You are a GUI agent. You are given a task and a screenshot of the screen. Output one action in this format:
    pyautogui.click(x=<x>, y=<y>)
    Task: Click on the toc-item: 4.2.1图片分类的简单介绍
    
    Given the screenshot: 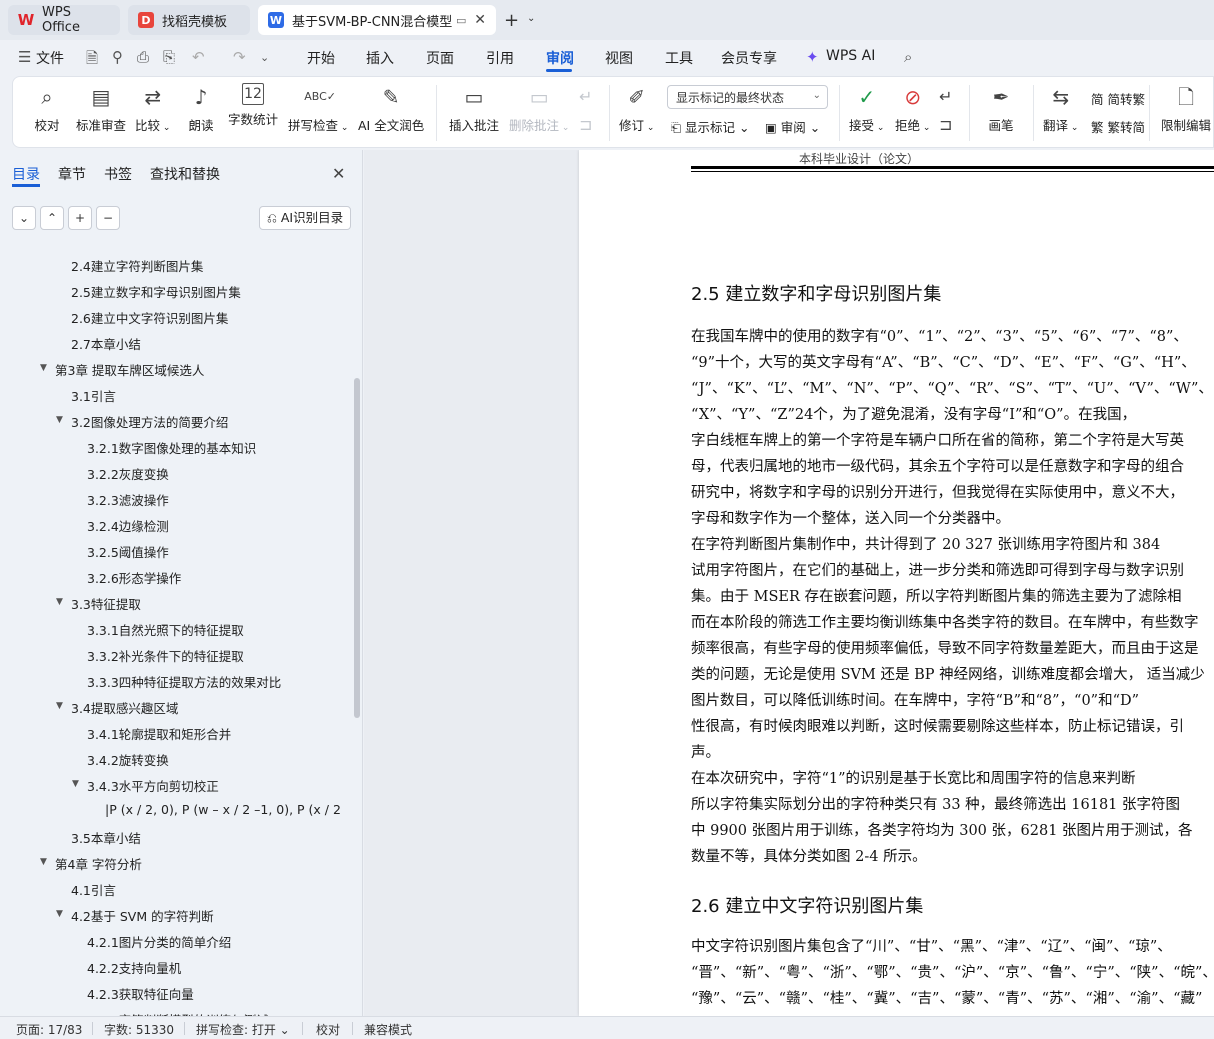 What is the action you would take?
    pyautogui.click(x=175, y=942)
    